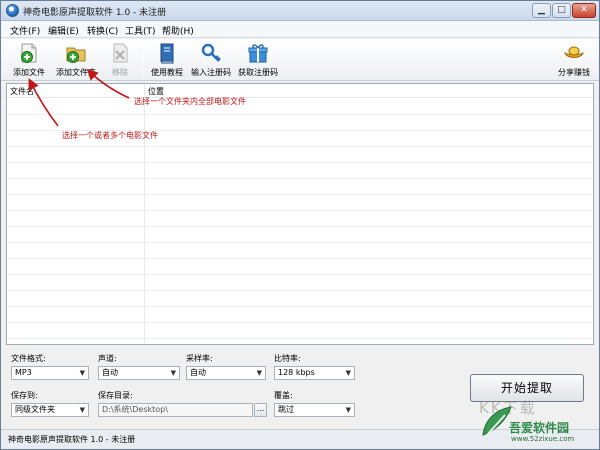  Describe the element at coordinates (110, 372) in the screenshot. I see `channel-value: 自动` at that location.